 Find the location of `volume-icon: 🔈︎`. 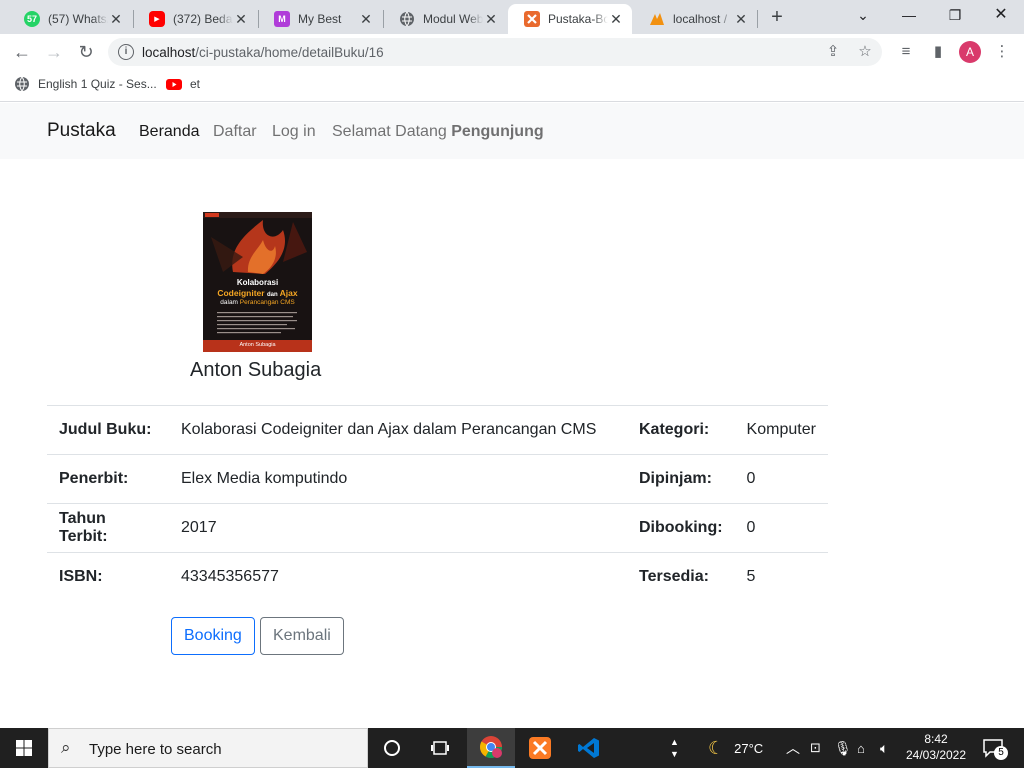

volume-icon: 🔈︎ is located at coordinates (884, 748).